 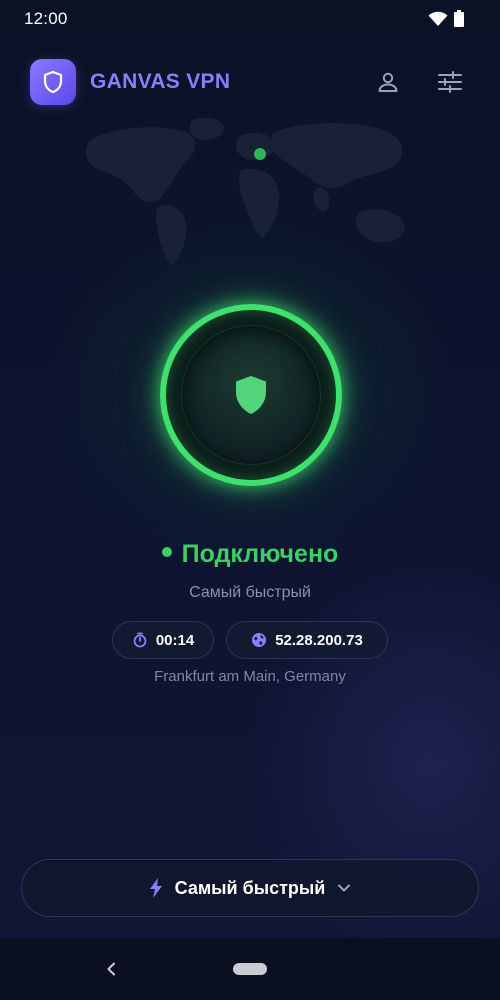 I want to click on ip-chip: 52.28.200.73, so click(x=307, y=640).